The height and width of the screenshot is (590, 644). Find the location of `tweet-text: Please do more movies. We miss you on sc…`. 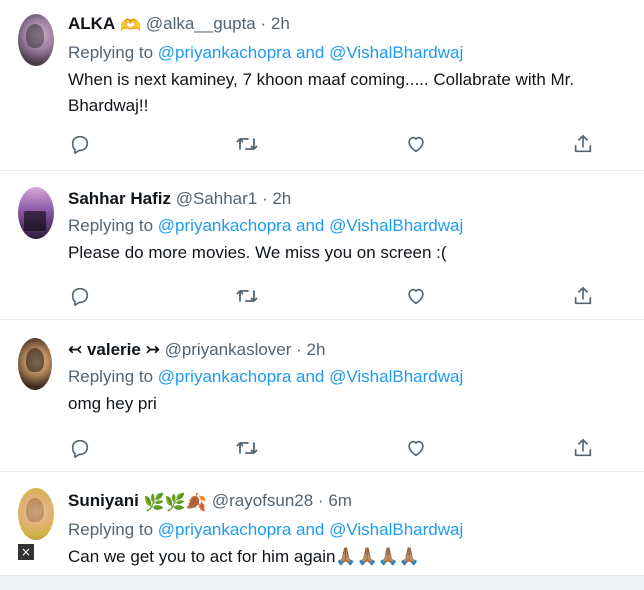

tweet-text: Please do more movies. We miss you on sc… is located at coordinates (257, 252).